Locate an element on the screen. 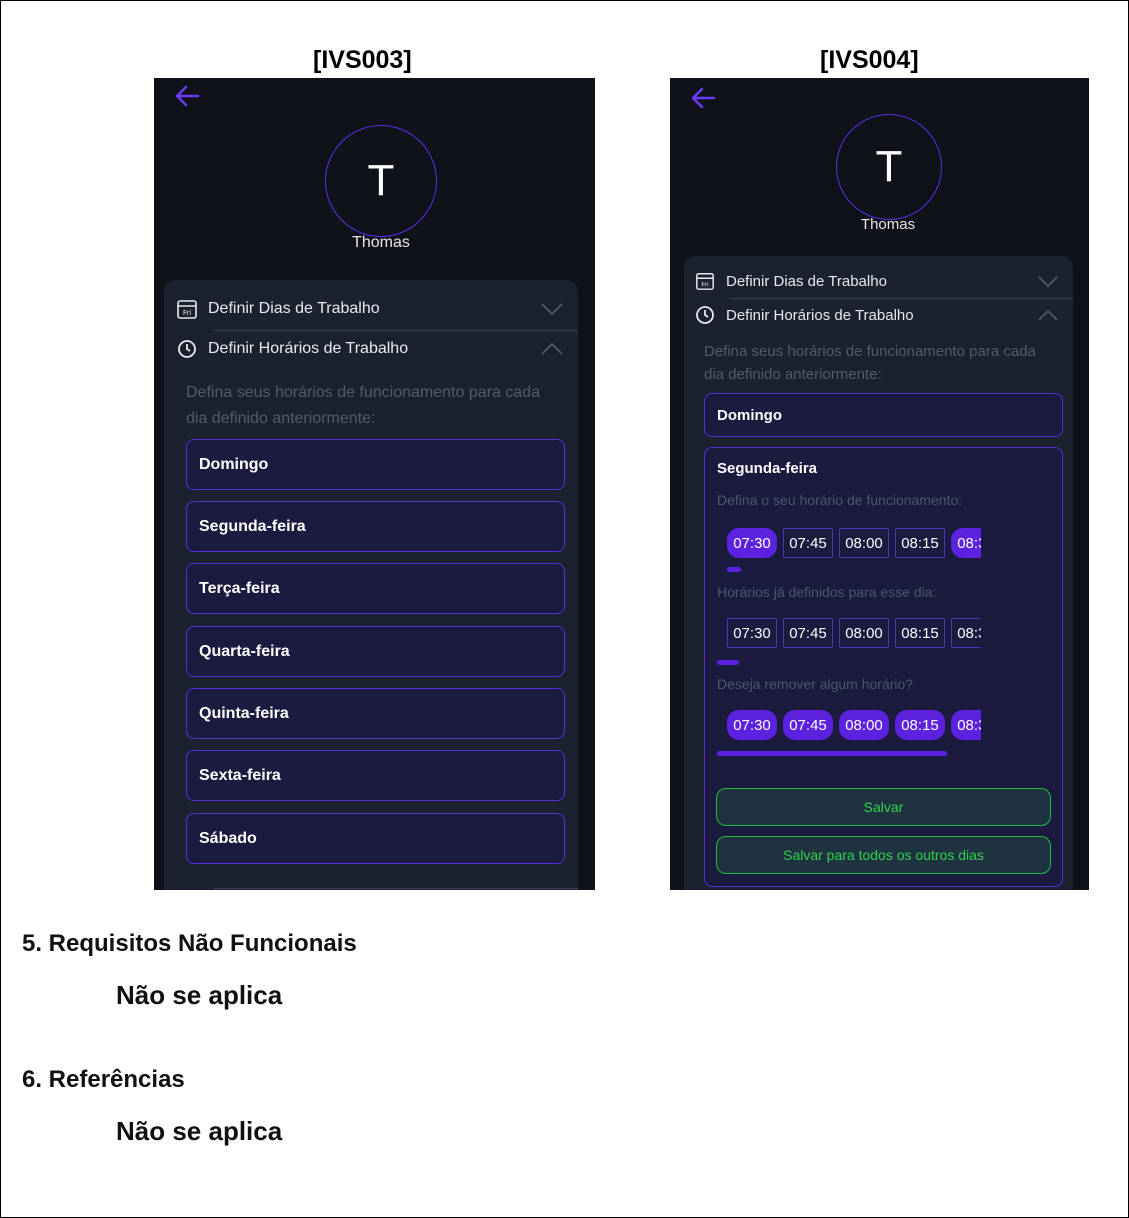 This screenshot has width=1129, height=1218. defined-hours-label: Horários já definidos para esse dia: is located at coordinates (827, 592).